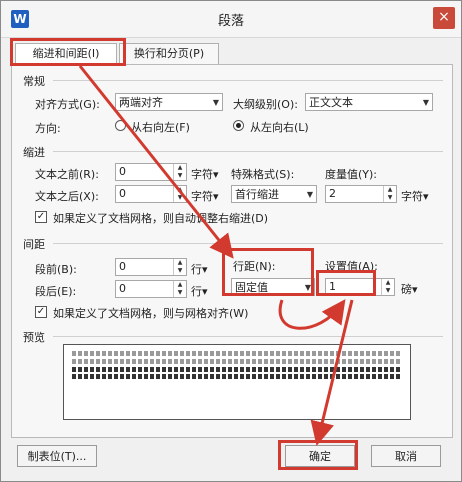  I want to click on arrow-to-set-value, so click(312, 314).